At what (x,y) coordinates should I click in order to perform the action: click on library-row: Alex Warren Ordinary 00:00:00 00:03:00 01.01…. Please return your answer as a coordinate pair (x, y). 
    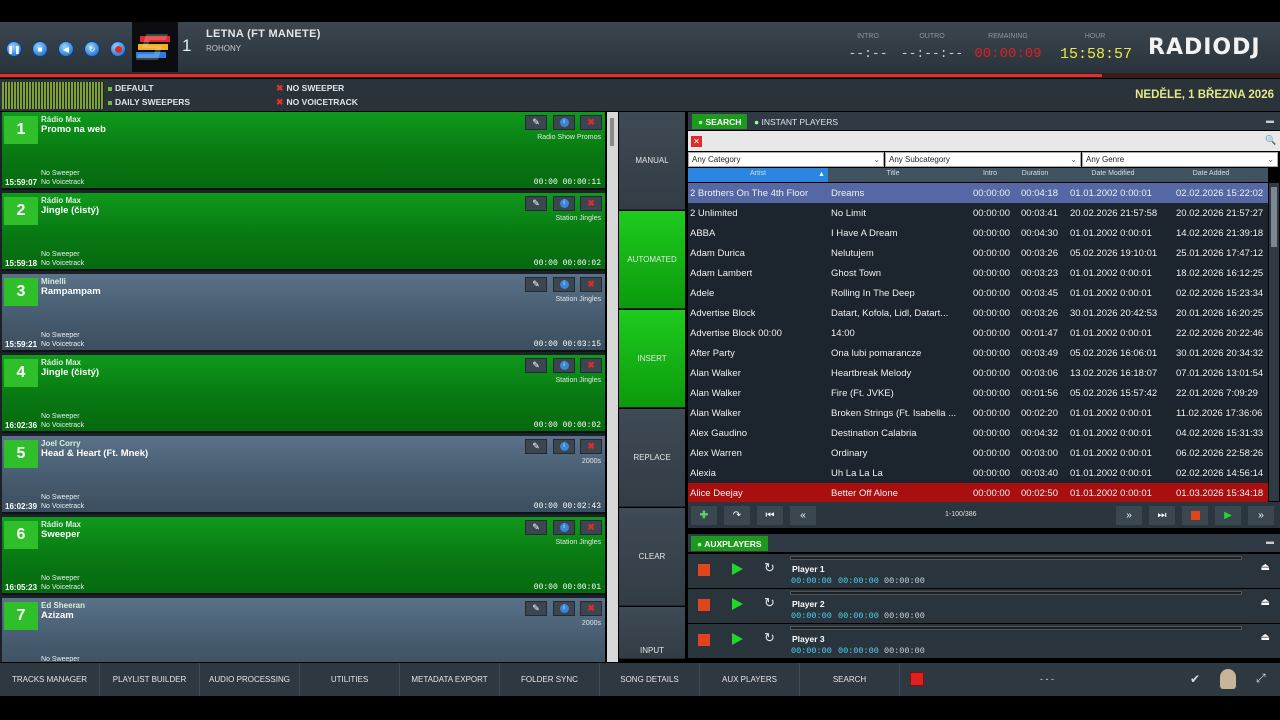
    Looking at the image, I should click on (978, 453).